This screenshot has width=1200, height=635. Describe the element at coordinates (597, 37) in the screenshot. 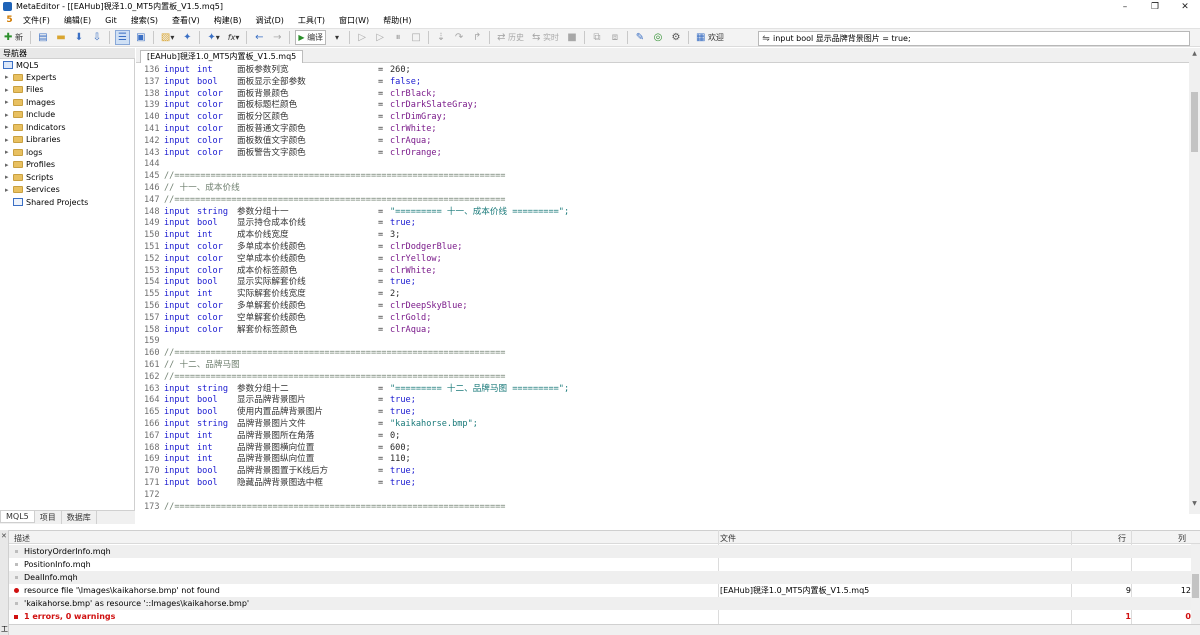

I see `copy-button: ⧉` at that location.